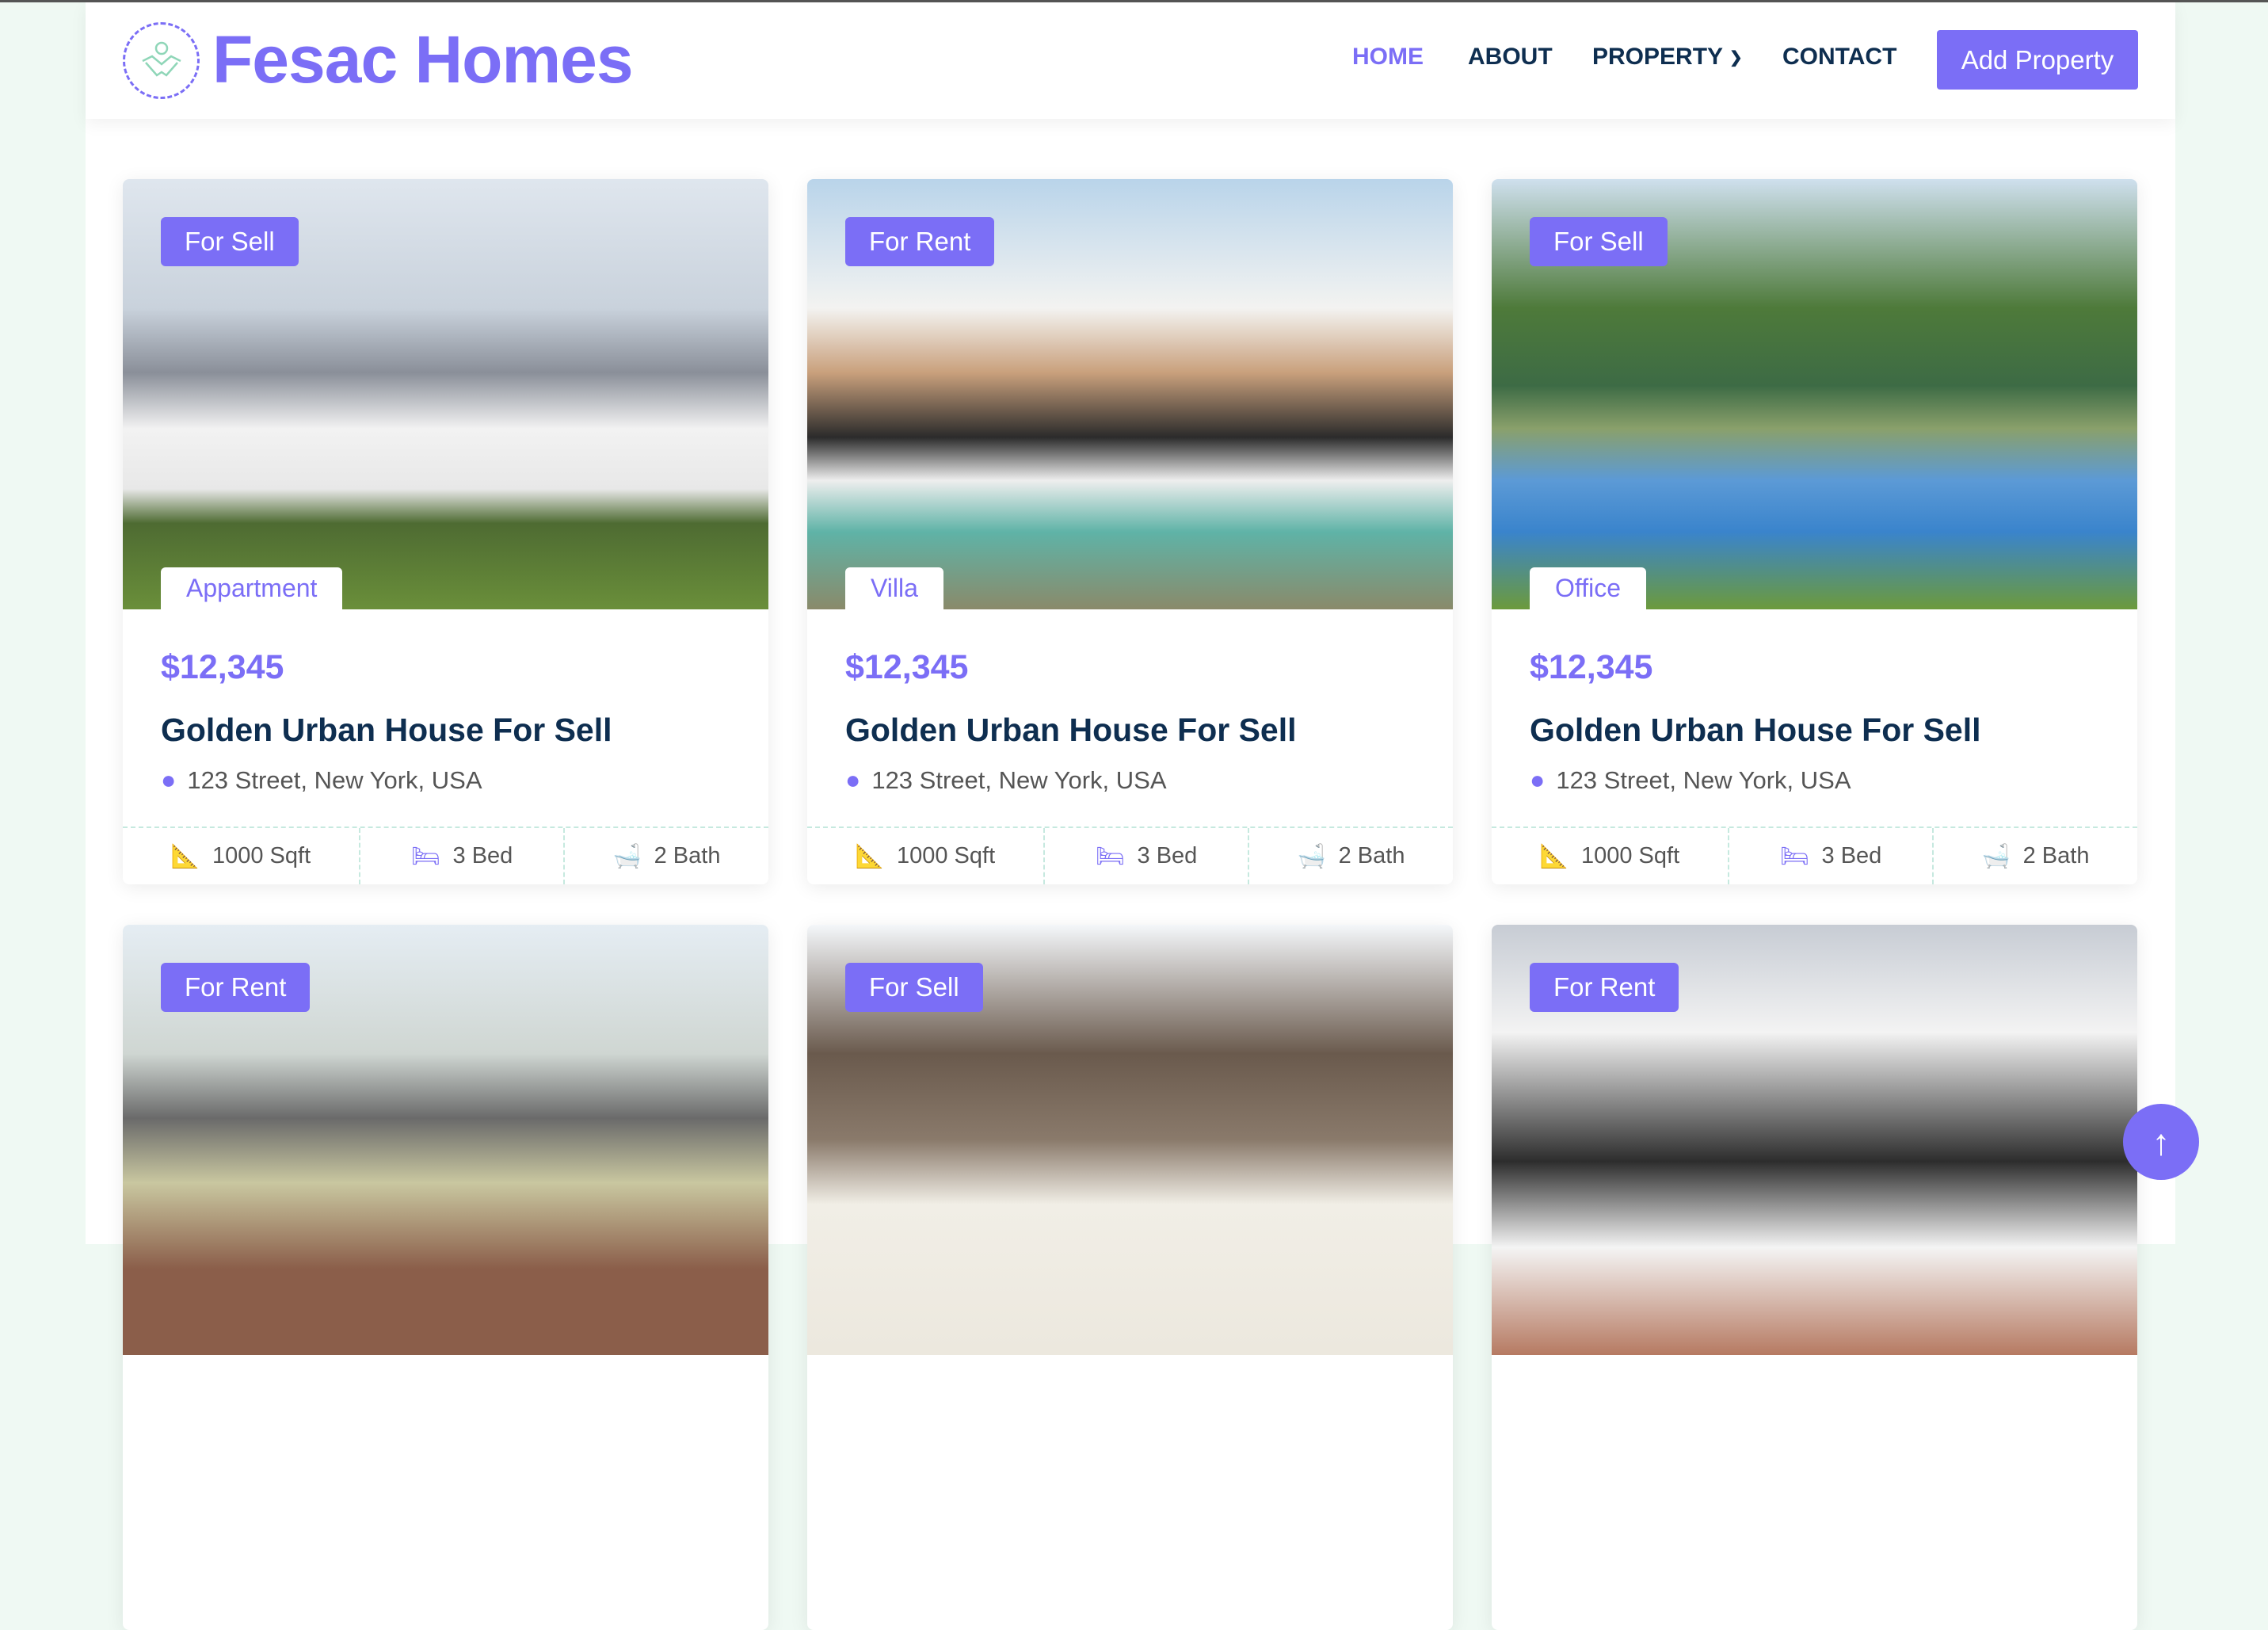 This screenshot has width=2268, height=1630. Describe the element at coordinates (1510, 57) in the screenshot. I see `nav-about: ABOUT` at that location.